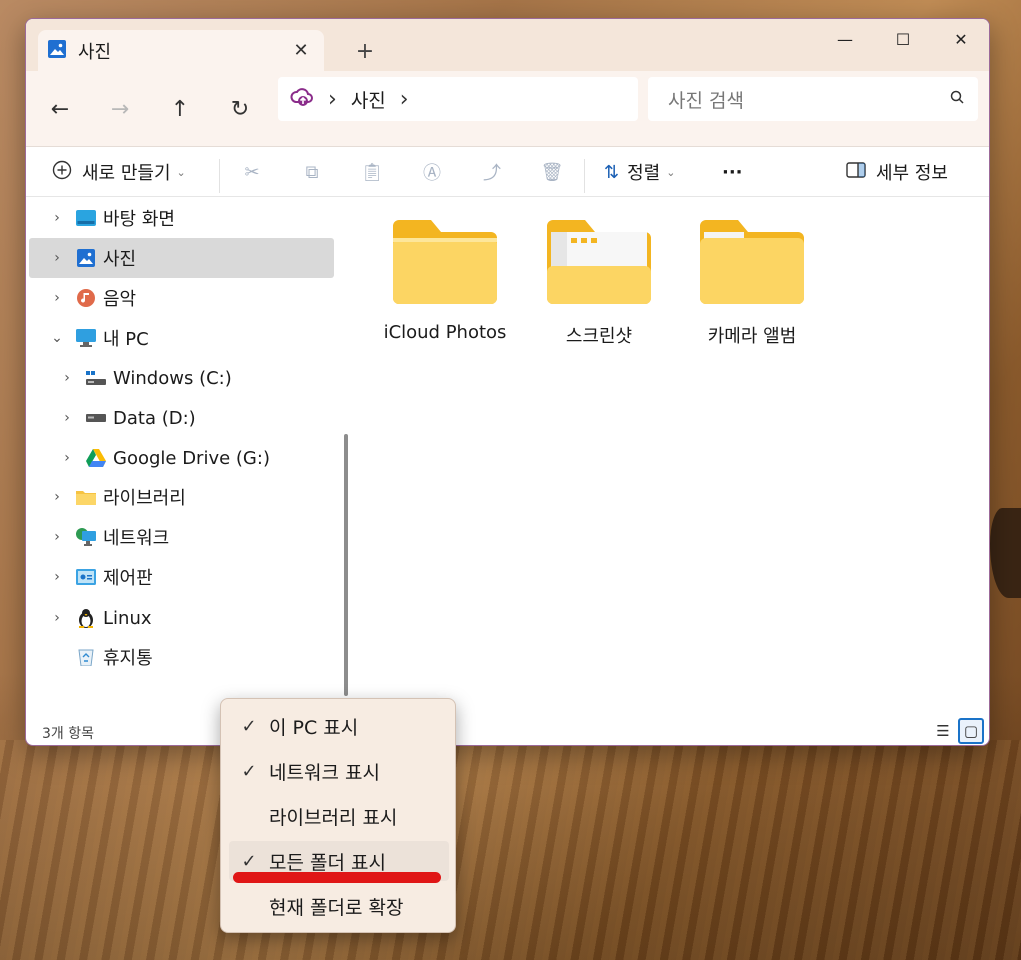 This screenshot has height=960, width=1021. What do you see at coordinates (119, 172) in the screenshot?
I see `new-button: 새로 만들기 ⌄` at bounding box center [119, 172].